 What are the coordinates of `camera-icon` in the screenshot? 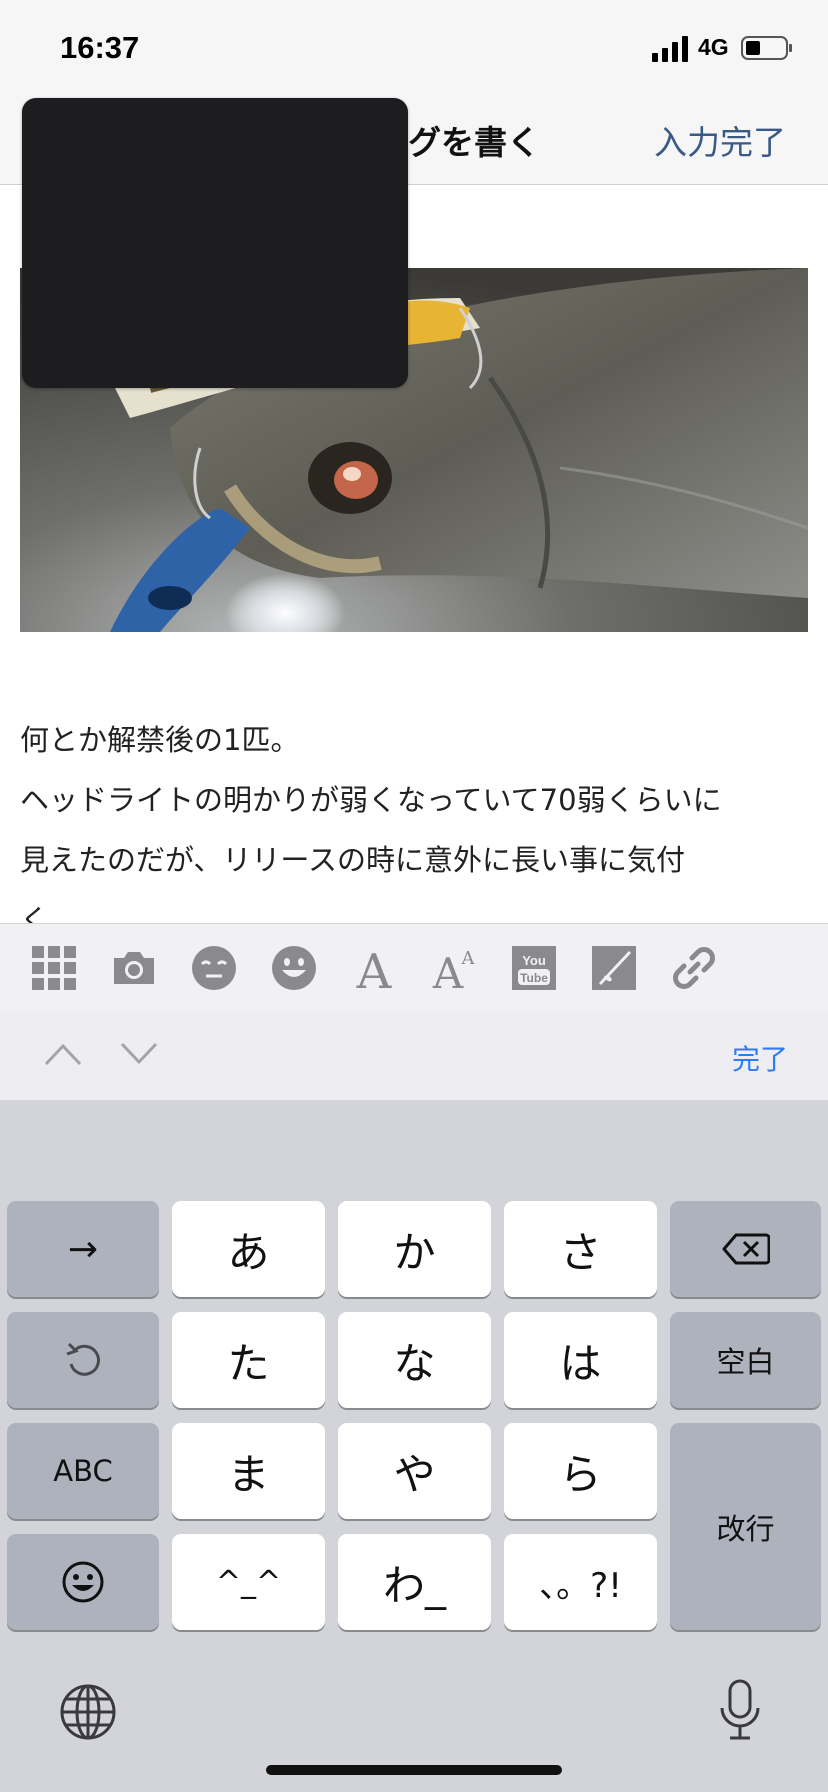 It's located at (134, 968).